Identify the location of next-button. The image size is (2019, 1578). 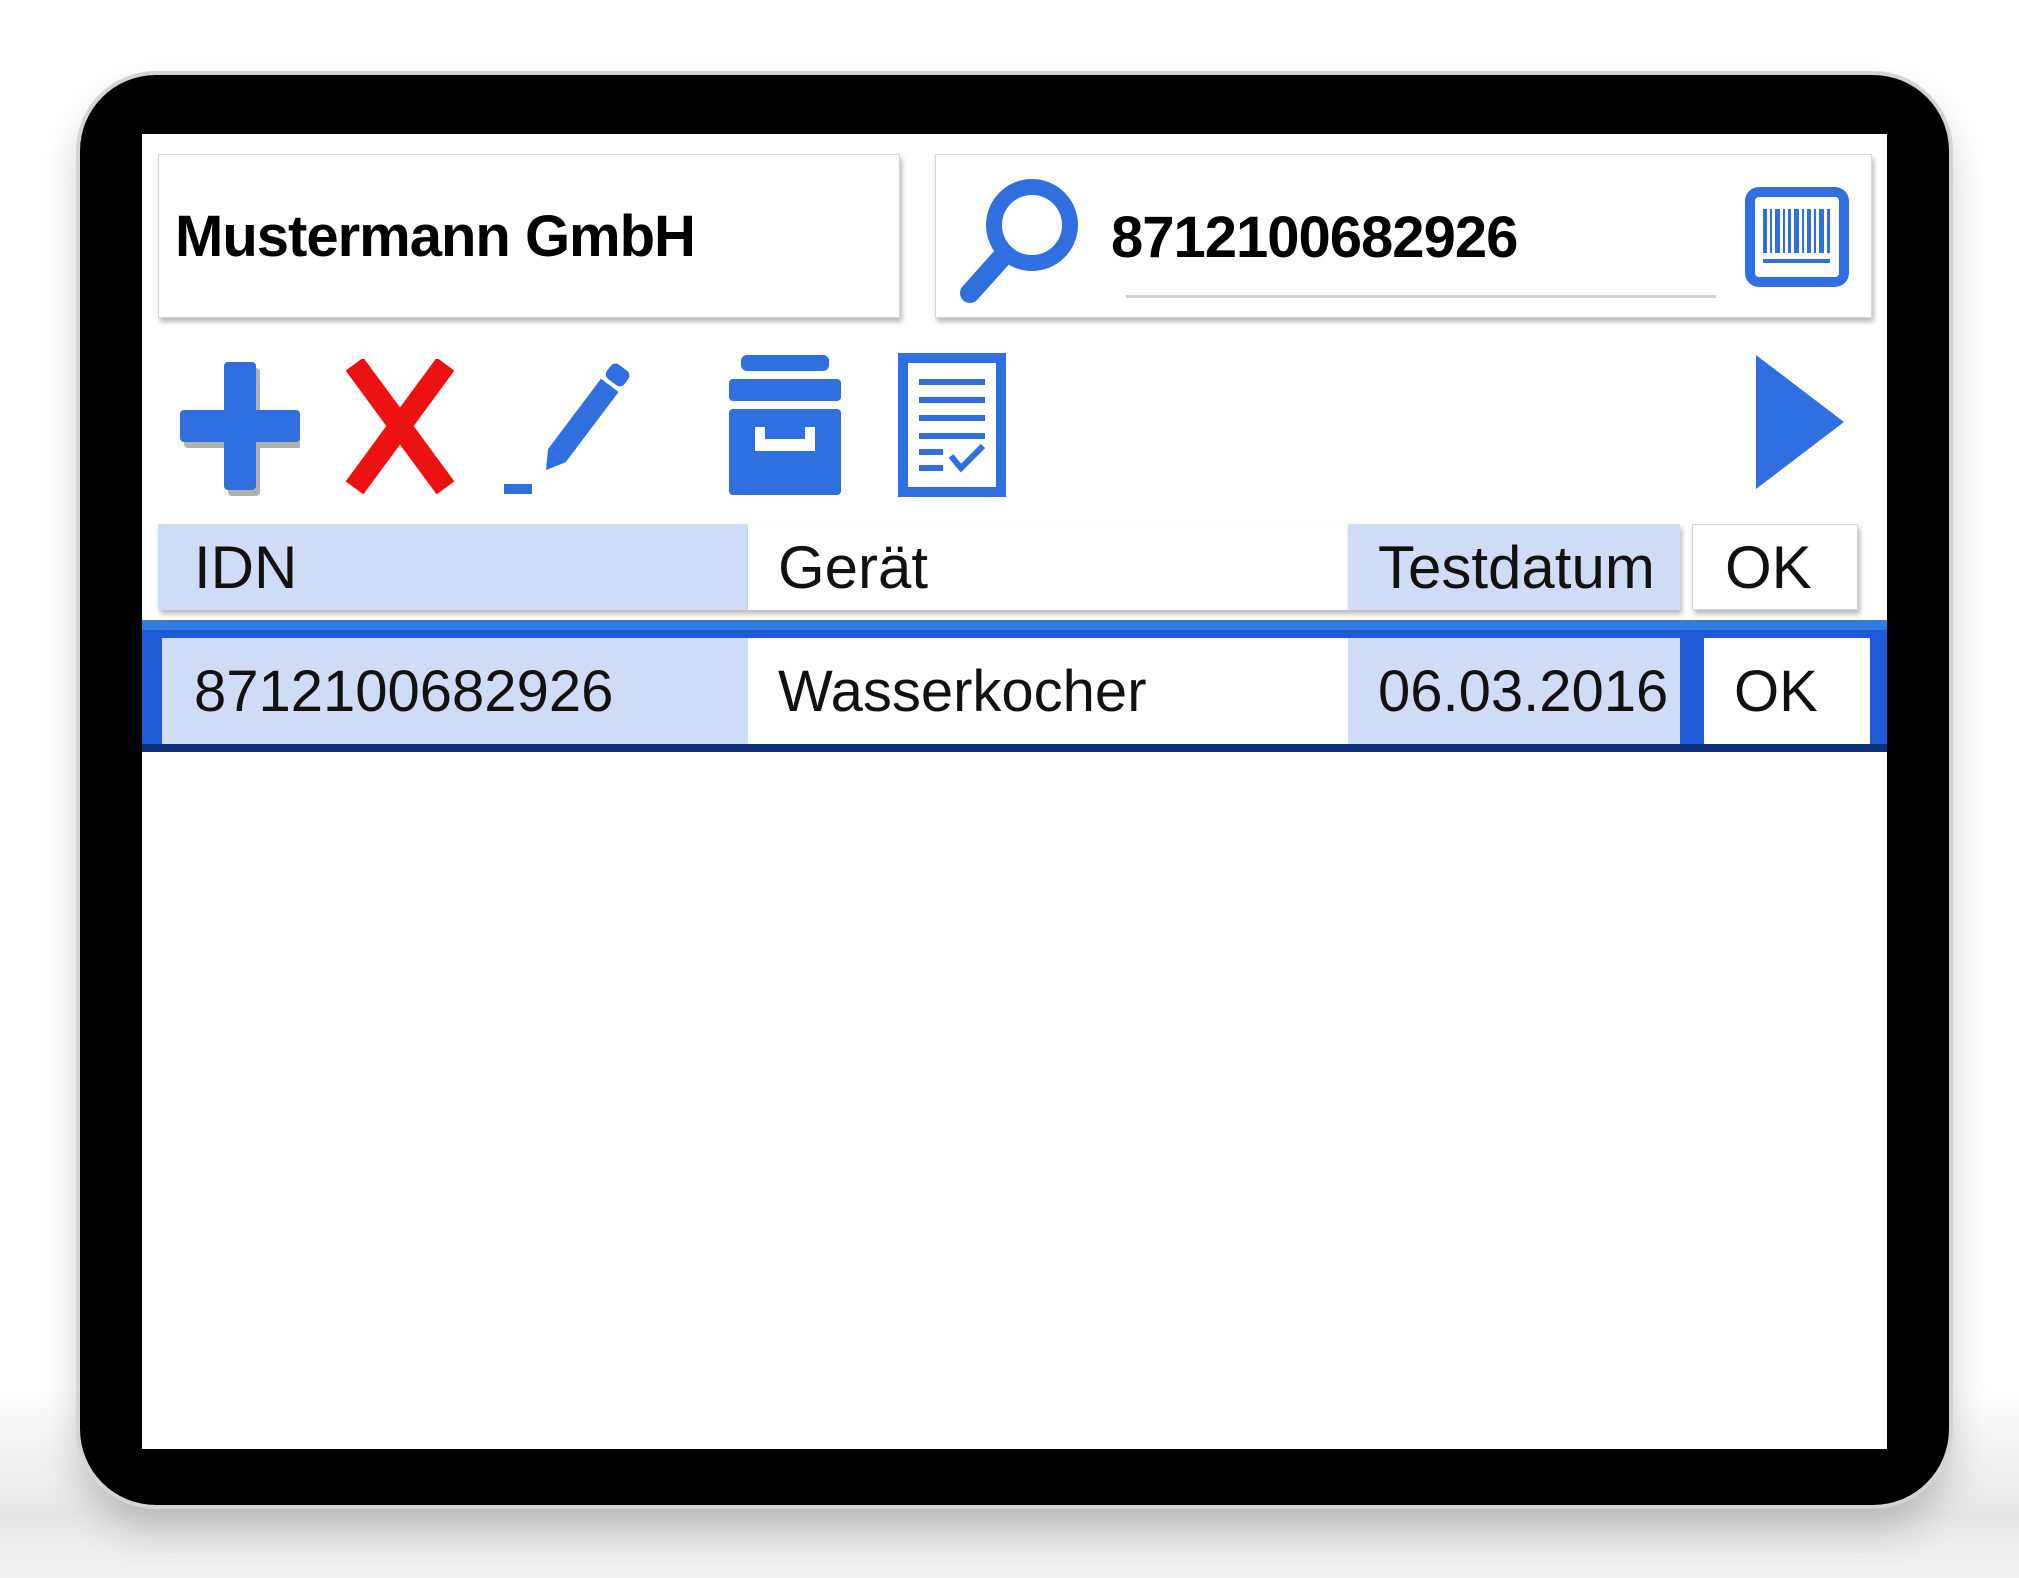
(1799, 422).